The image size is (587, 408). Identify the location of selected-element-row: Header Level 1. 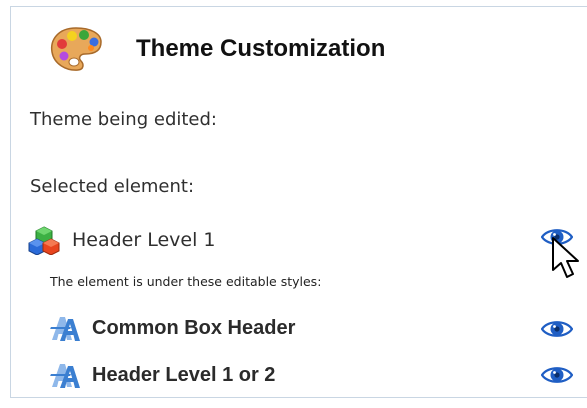
(122, 240).